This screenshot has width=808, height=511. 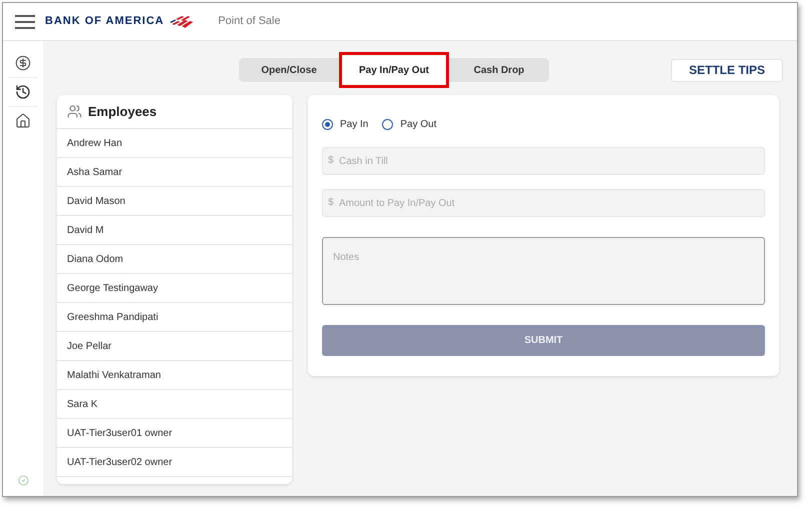 I want to click on history-icon, so click(x=23, y=92).